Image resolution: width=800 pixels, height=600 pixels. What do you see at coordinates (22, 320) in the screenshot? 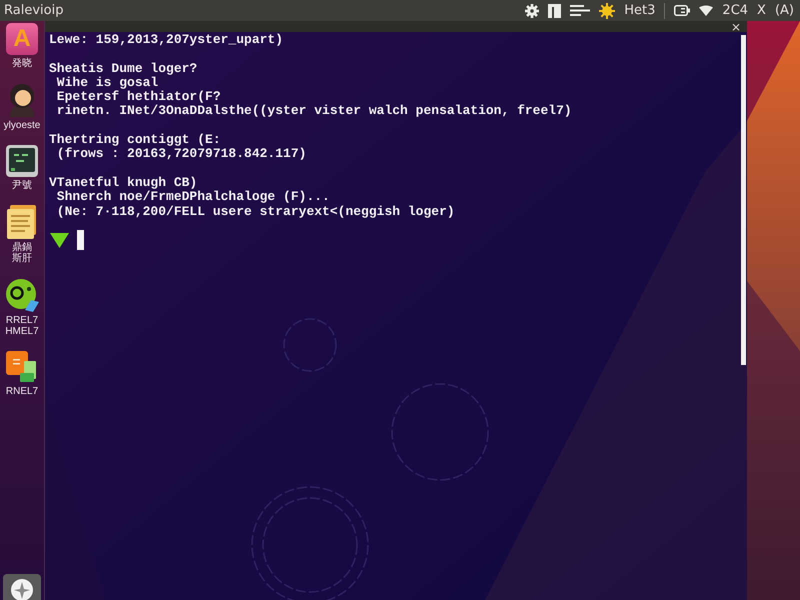
I see `launcher-label: RREL7` at bounding box center [22, 320].